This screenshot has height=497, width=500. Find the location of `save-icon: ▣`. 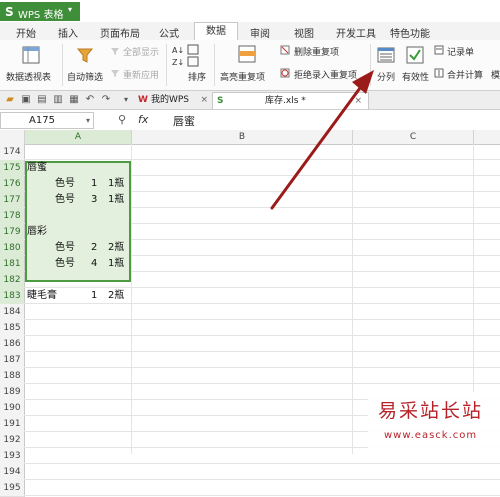

save-icon: ▣ is located at coordinates (26, 100).